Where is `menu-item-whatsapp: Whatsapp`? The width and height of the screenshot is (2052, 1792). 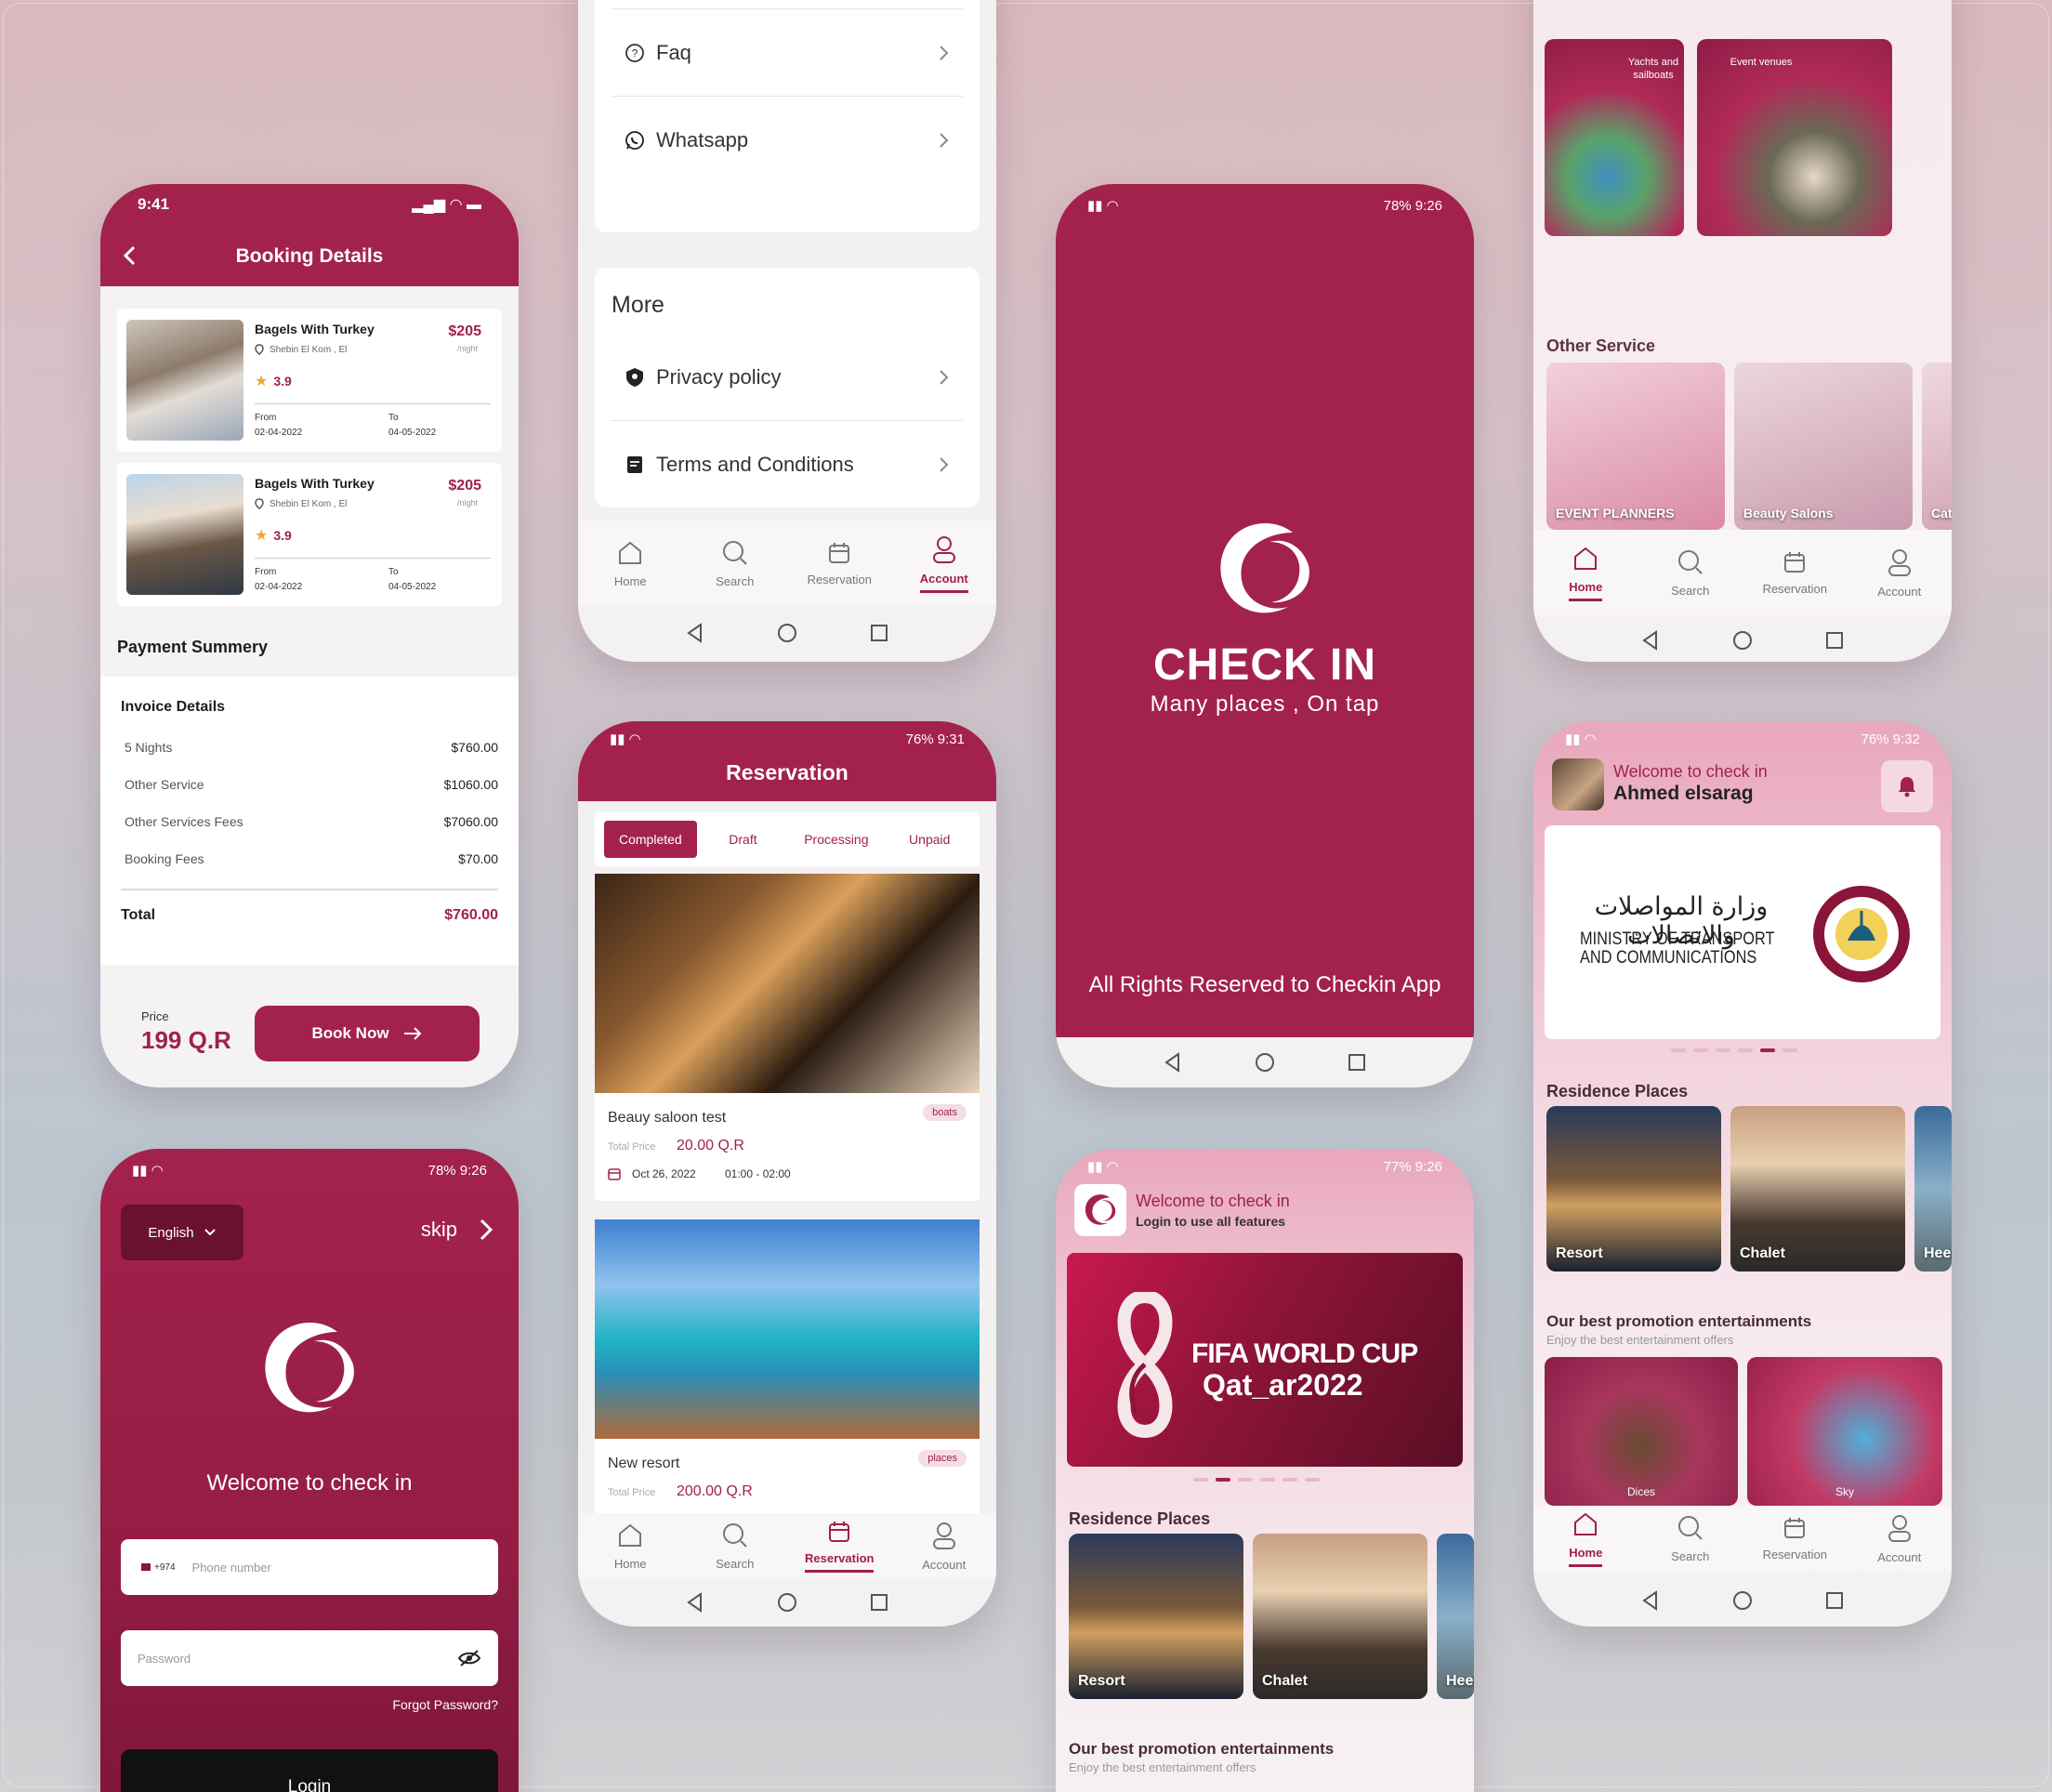 menu-item-whatsapp: Whatsapp is located at coordinates (787, 141).